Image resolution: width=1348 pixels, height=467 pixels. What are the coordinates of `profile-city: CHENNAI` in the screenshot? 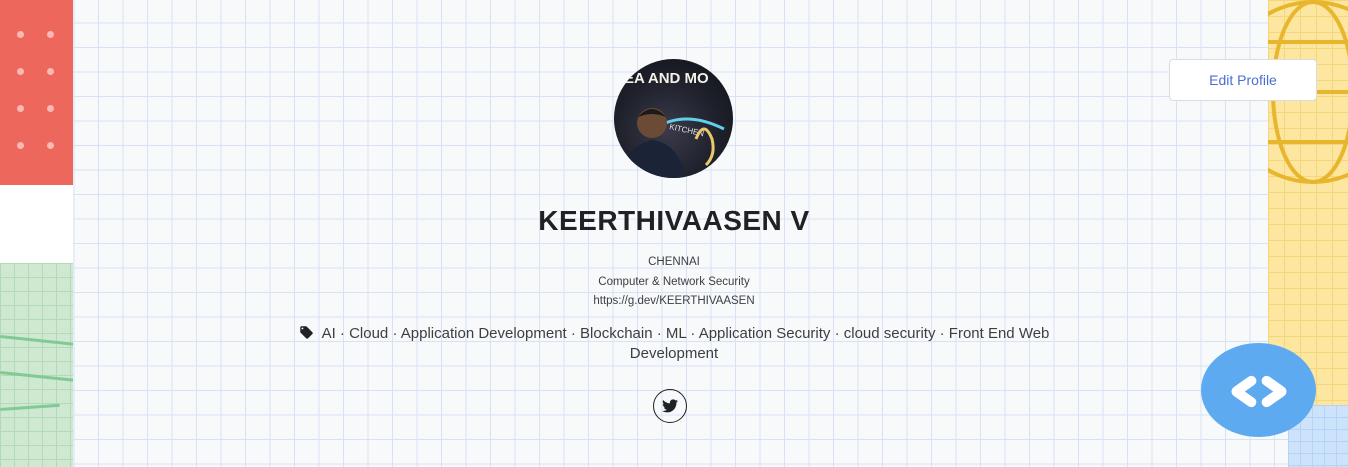 It's located at (674, 262).